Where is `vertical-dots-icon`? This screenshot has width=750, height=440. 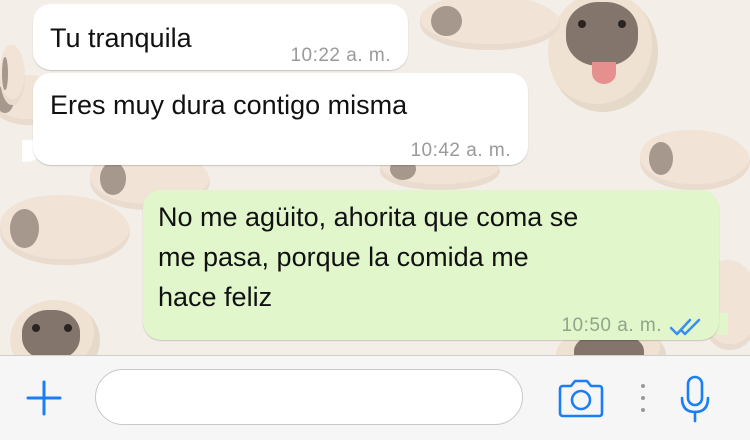 vertical-dots-icon is located at coordinates (643, 398).